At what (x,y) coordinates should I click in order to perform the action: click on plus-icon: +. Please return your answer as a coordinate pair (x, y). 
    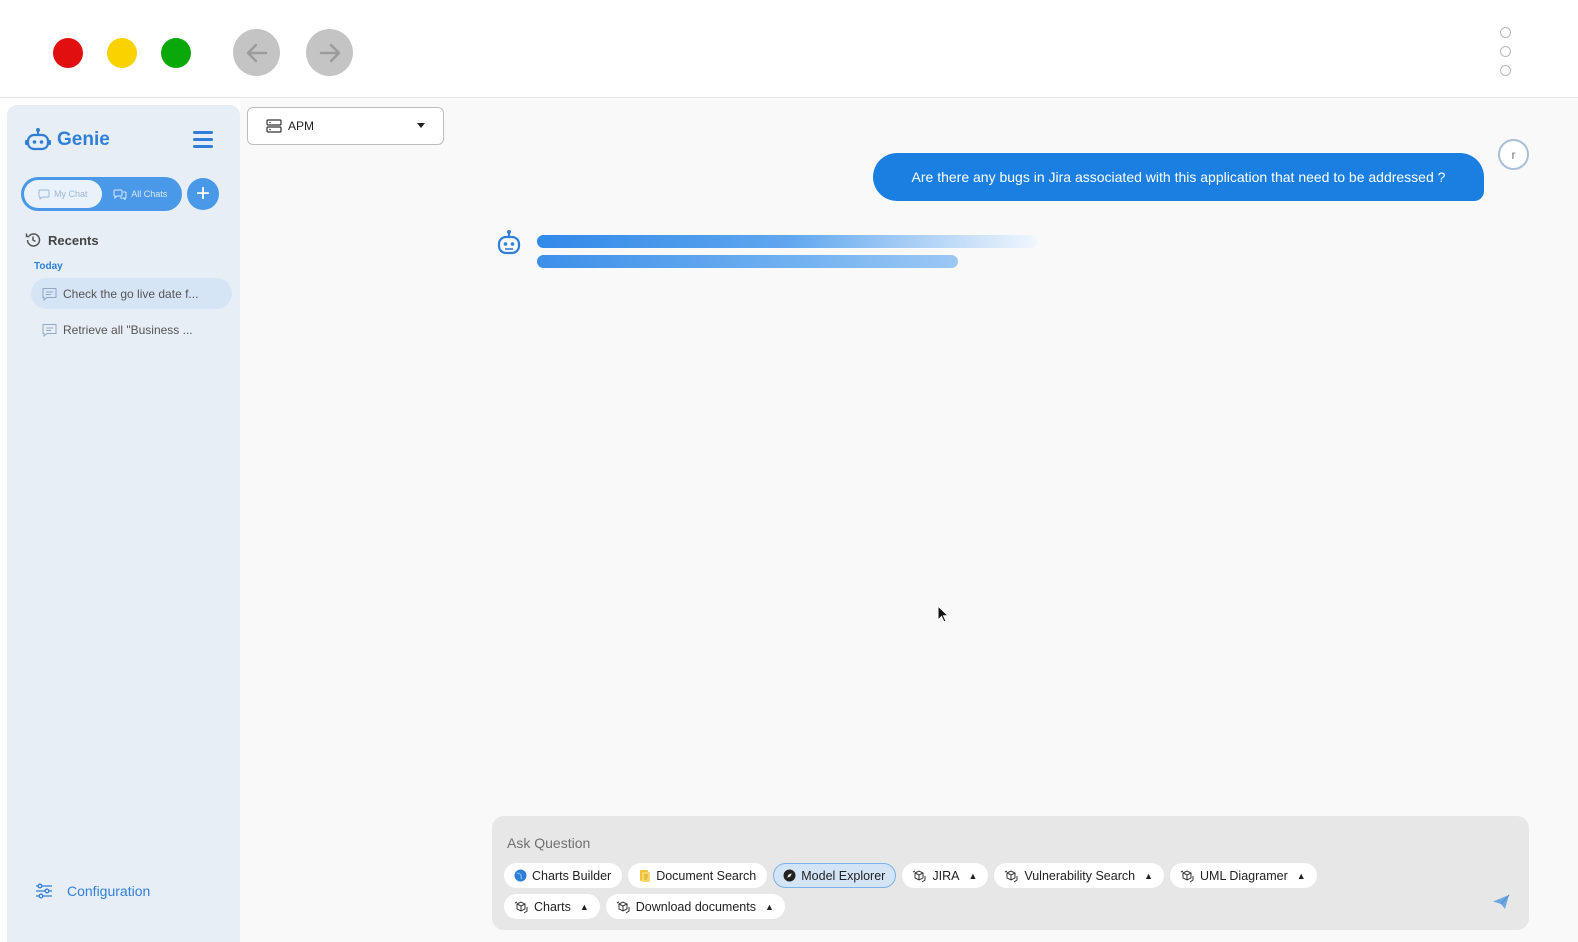
    Looking at the image, I should click on (202, 193).